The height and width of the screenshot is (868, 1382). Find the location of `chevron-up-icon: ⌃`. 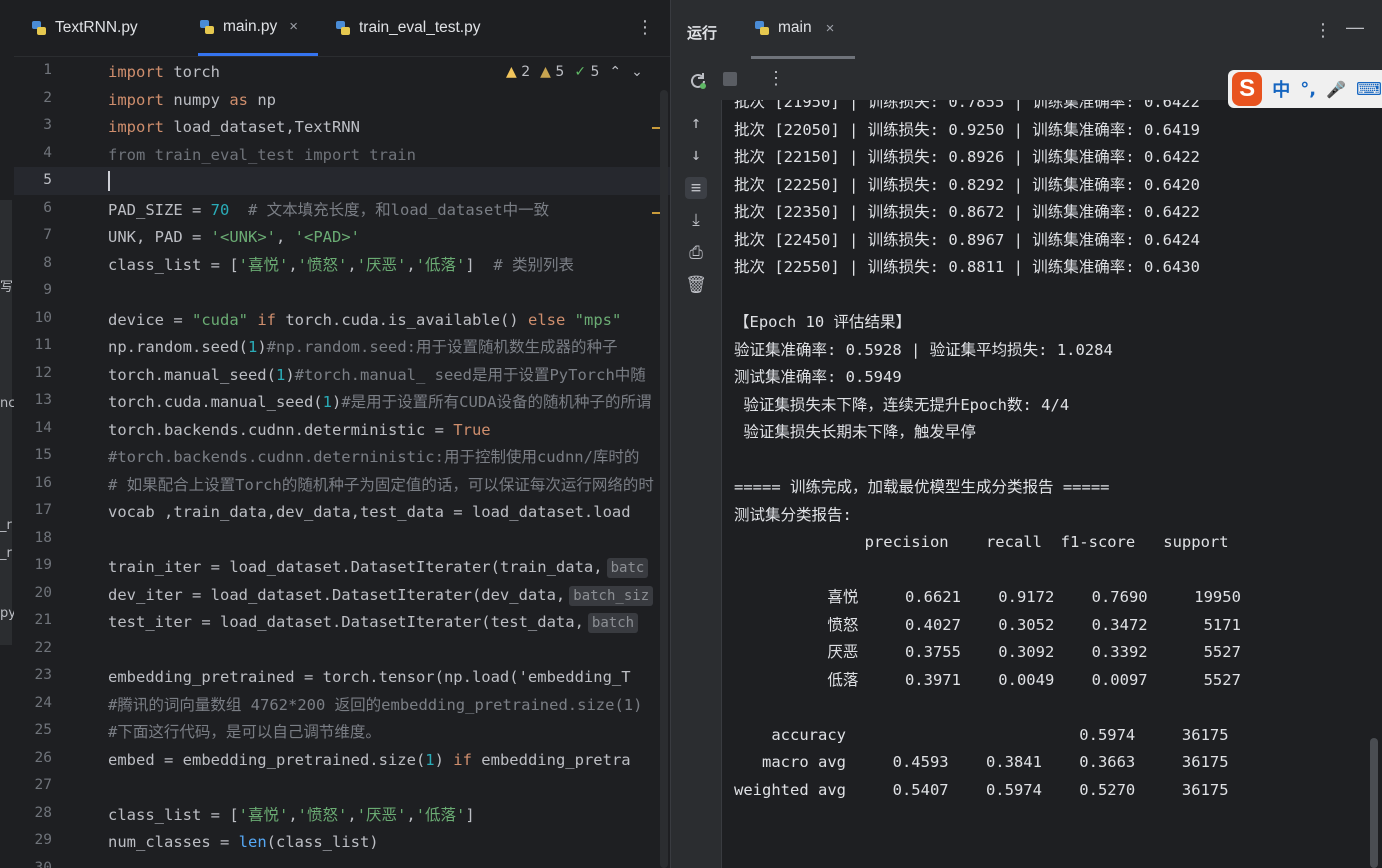

chevron-up-icon: ⌃ is located at coordinates (615, 72).